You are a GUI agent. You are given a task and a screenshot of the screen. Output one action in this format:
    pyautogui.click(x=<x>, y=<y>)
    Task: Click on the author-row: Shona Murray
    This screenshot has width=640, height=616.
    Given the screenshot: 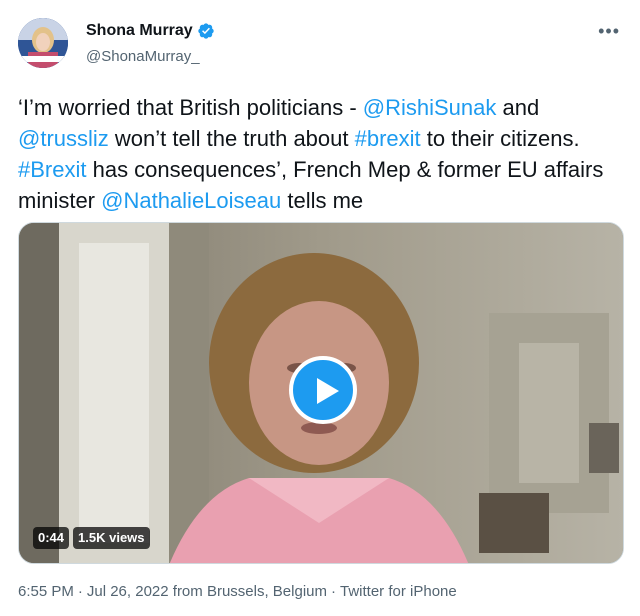 What is the action you would take?
    pyautogui.click(x=150, y=31)
    